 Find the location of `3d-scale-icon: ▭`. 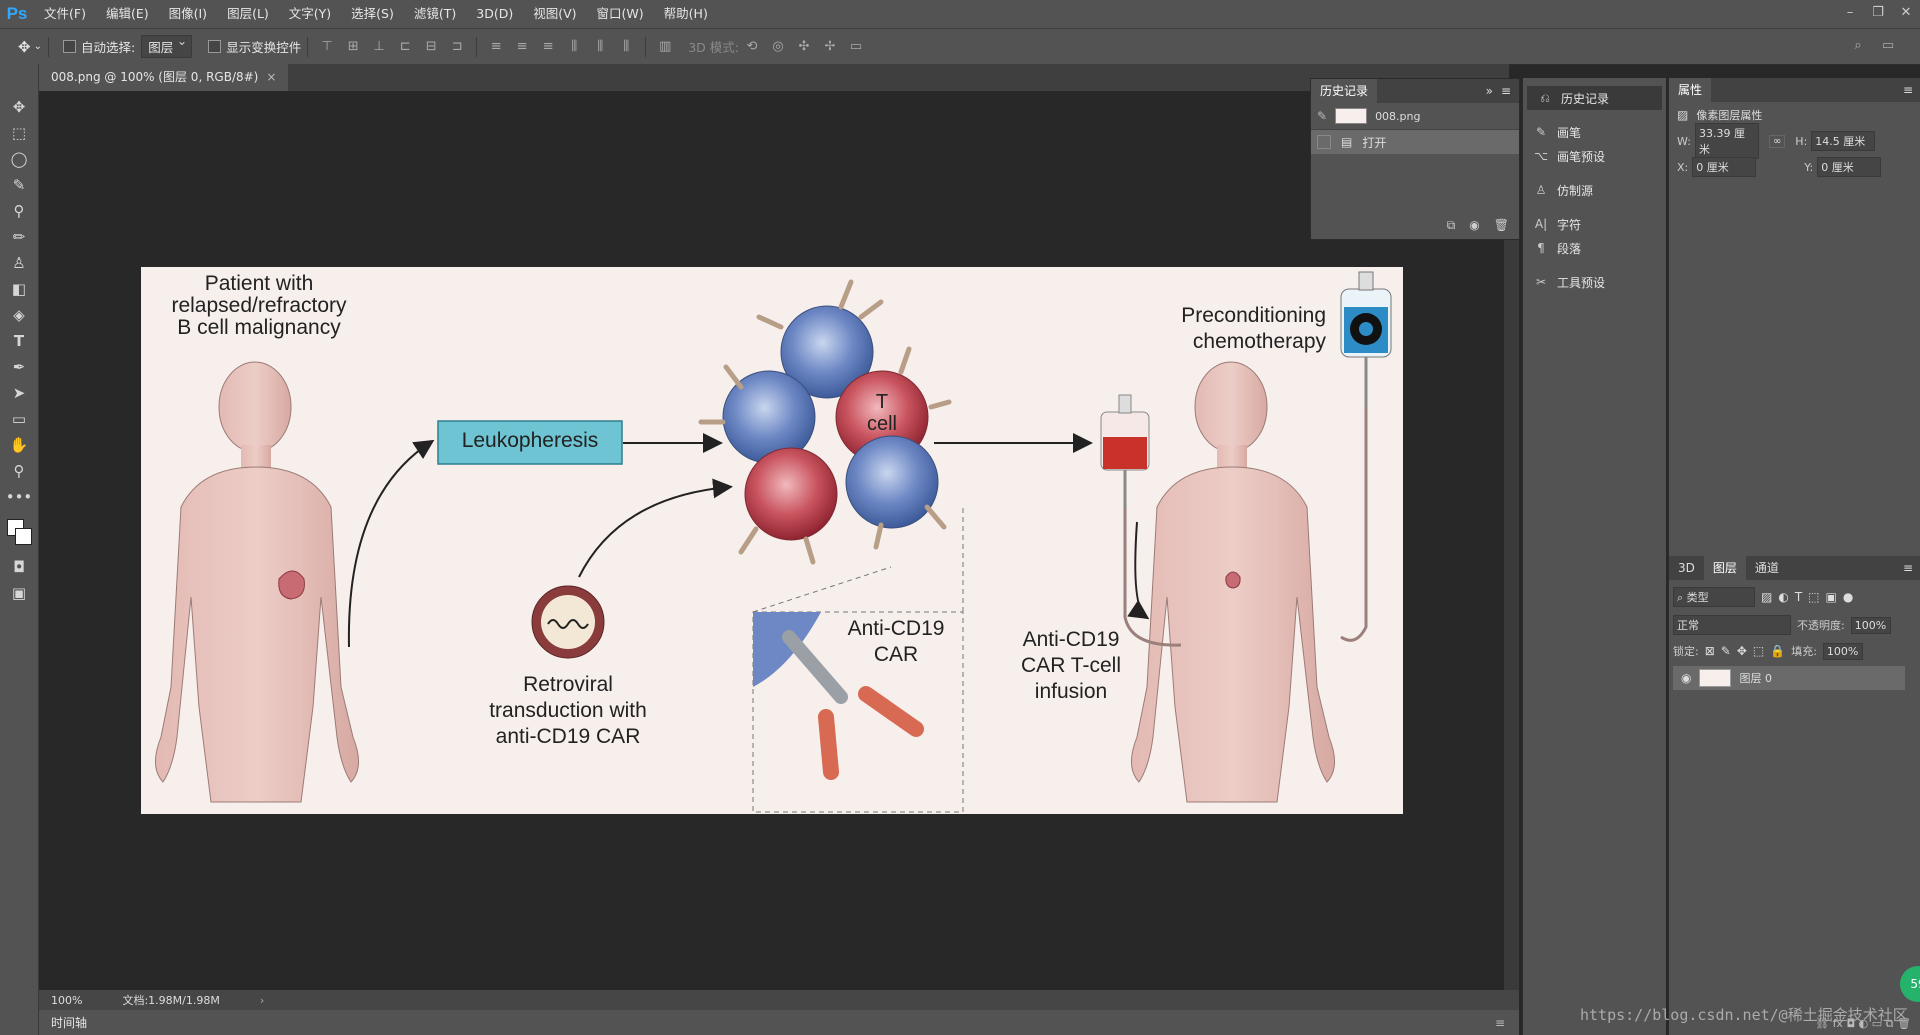

3d-scale-icon: ▭ is located at coordinates (856, 46).